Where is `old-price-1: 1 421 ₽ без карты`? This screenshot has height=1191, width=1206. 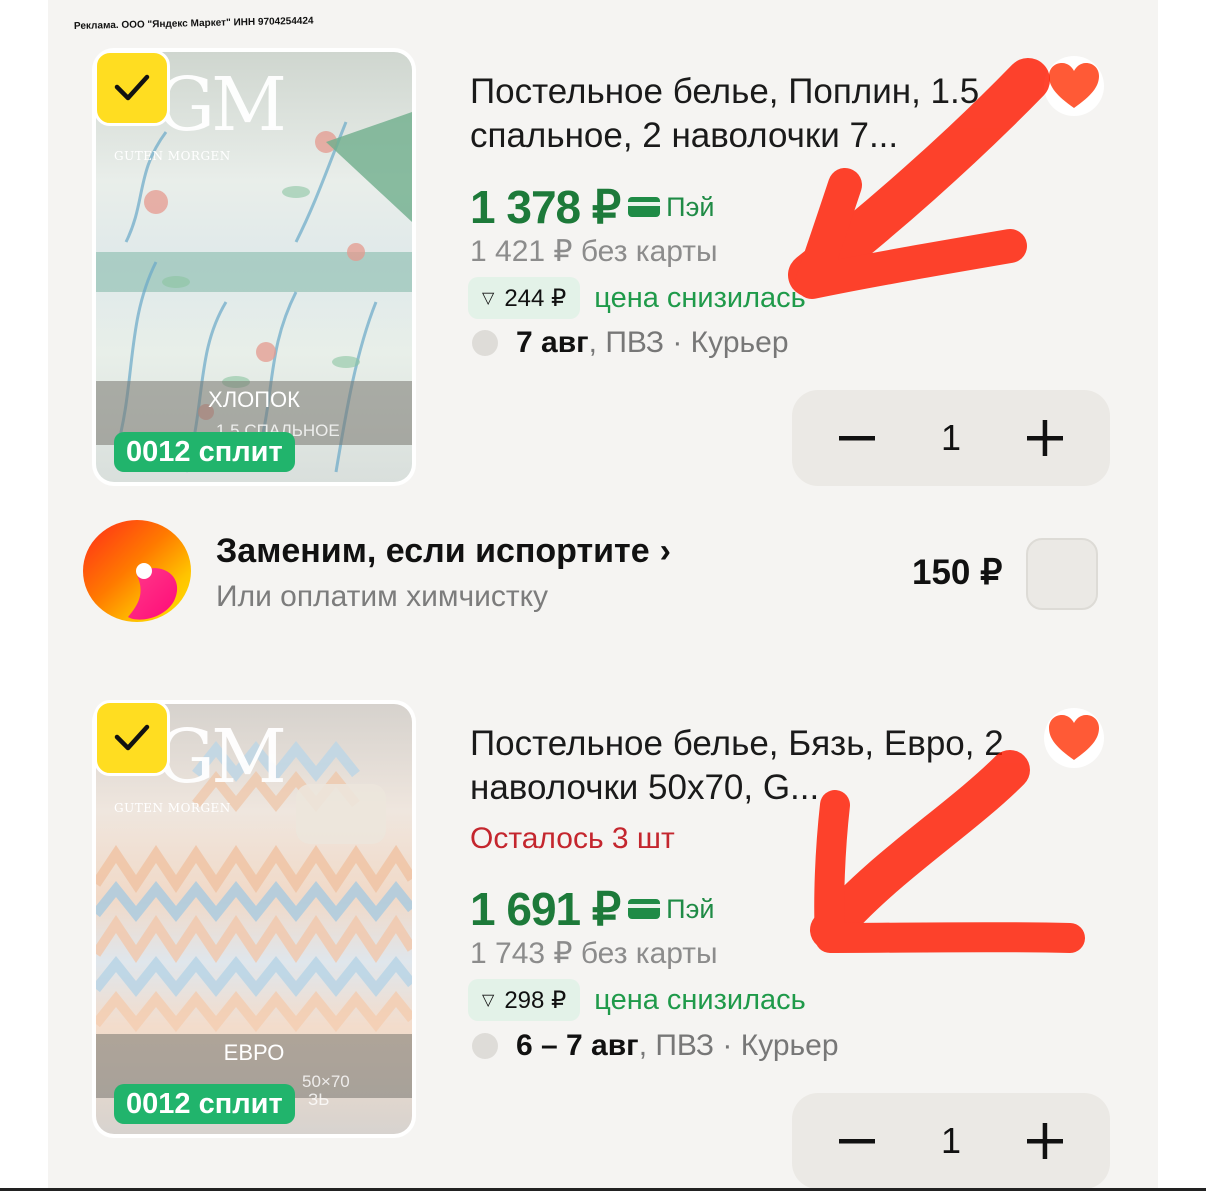 old-price-1: 1 421 ₽ без карты is located at coordinates (594, 251).